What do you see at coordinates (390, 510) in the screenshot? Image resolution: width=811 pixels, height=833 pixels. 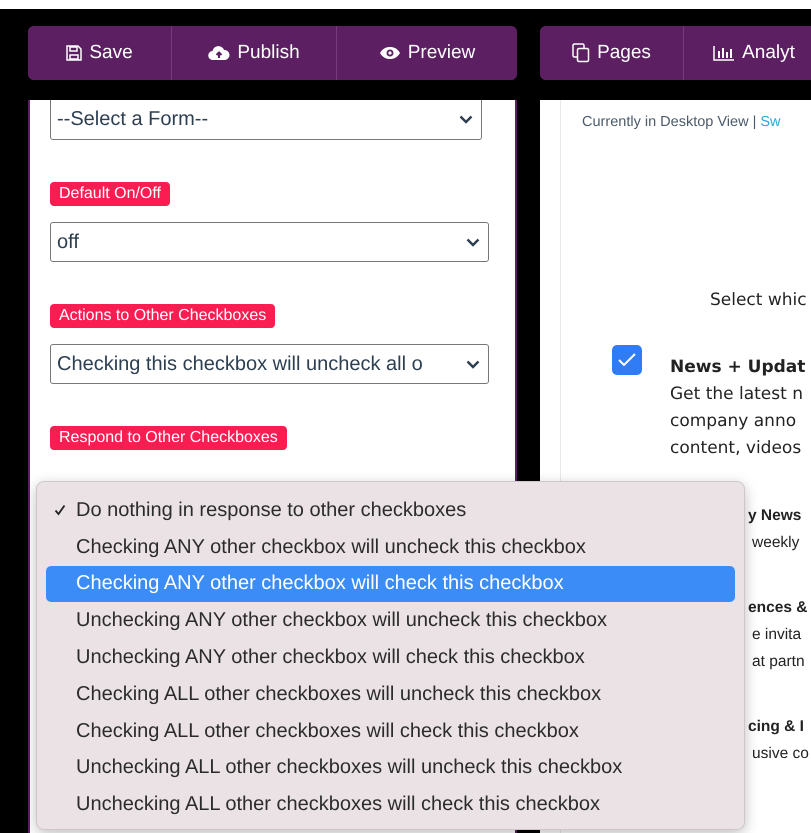 I see `menu-option: Do nothing in response to other checkboxes` at bounding box center [390, 510].